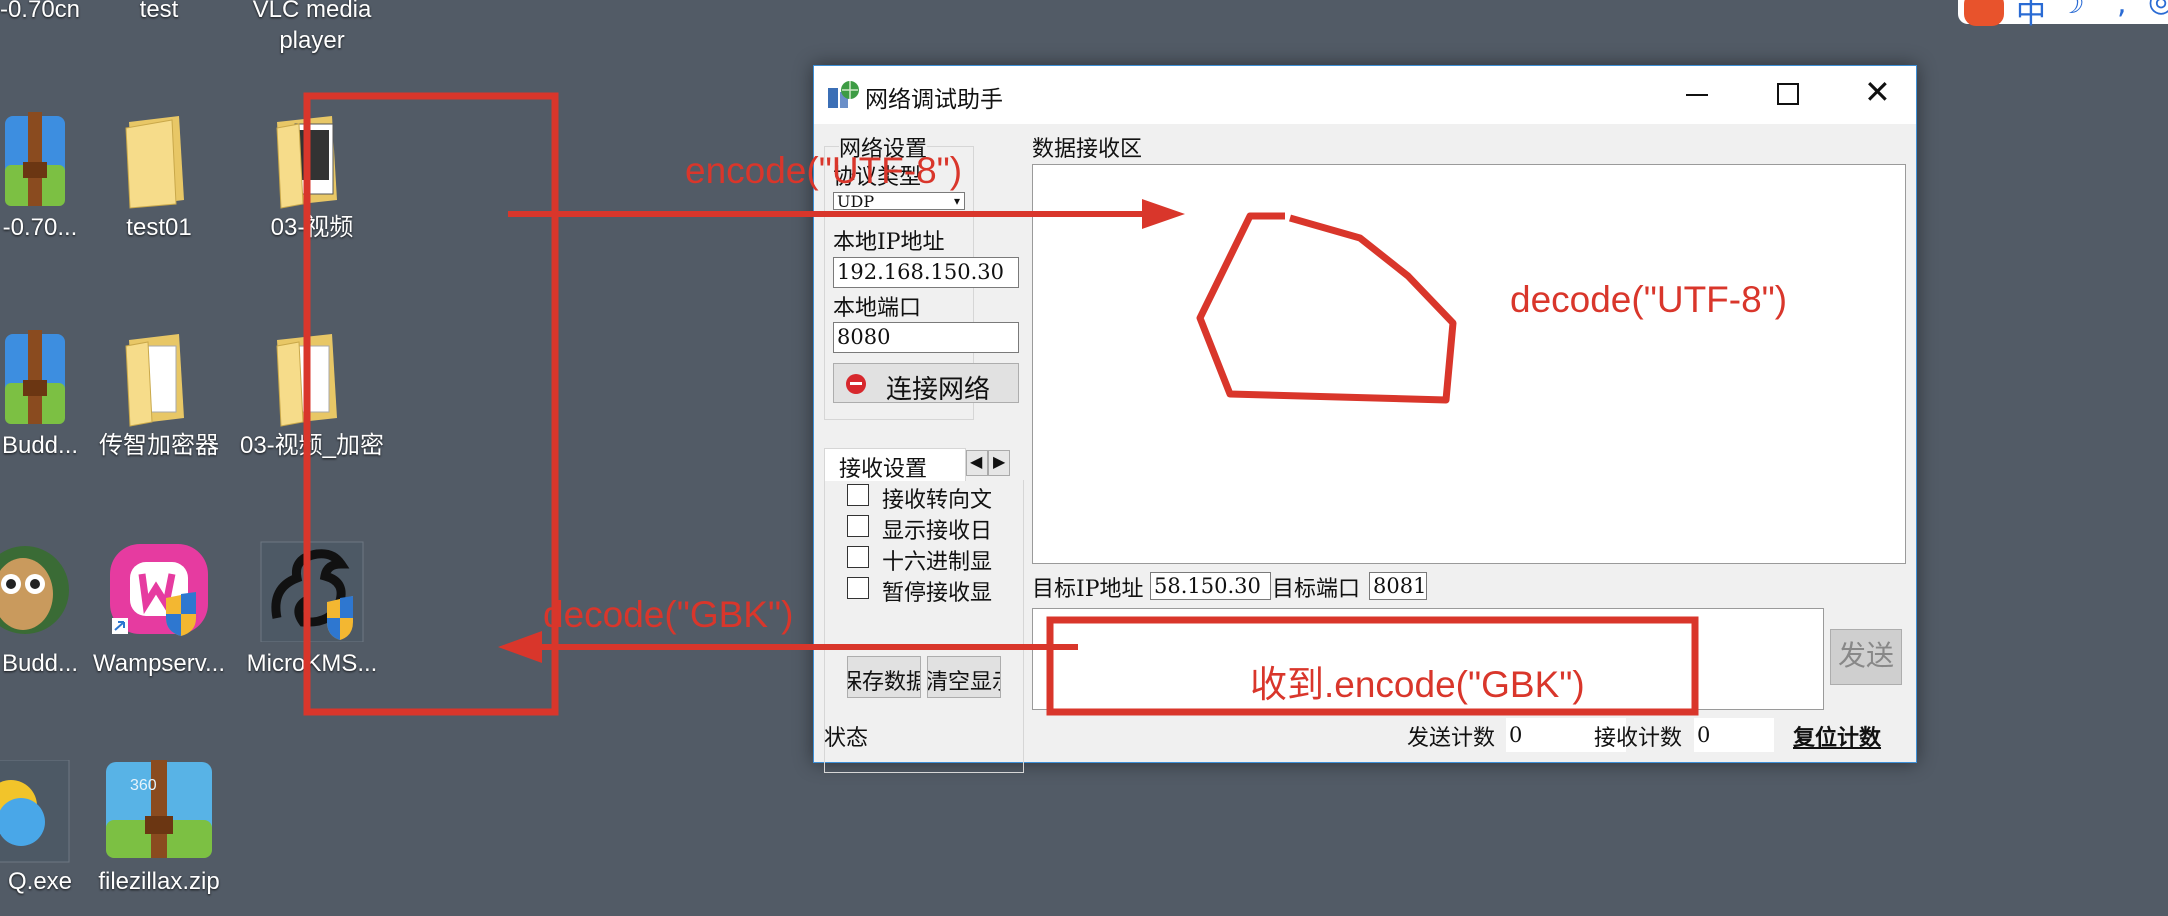 Image resolution: width=2168 pixels, height=916 pixels. I want to click on annotation-scribble, so click(1326, 308).